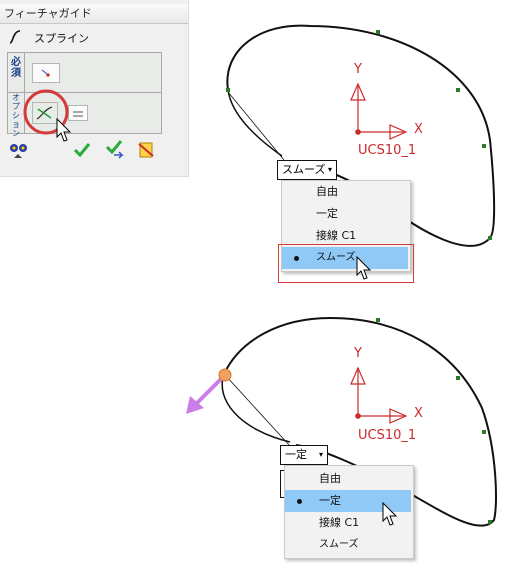 This screenshot has width=512, height=568. I want to click on combo-value: スムーズ, so click(304, 169).